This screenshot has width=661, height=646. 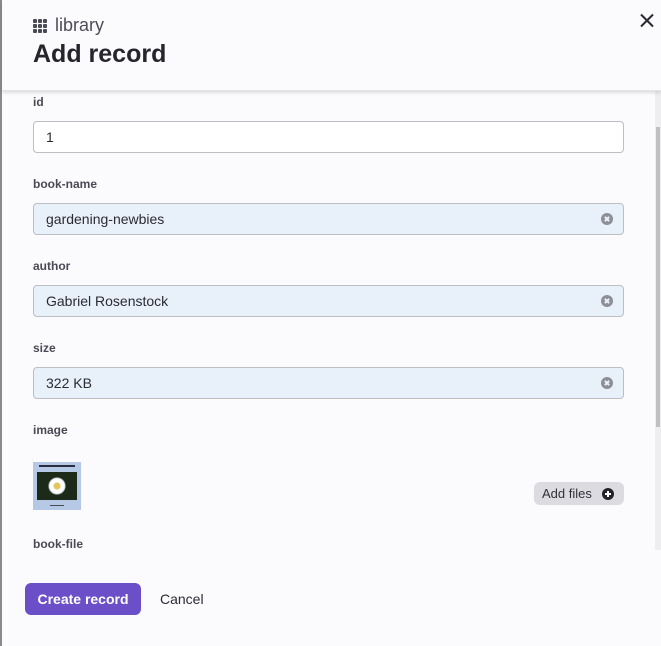 I want to click on field-label: id, so click(x=38, y=102).